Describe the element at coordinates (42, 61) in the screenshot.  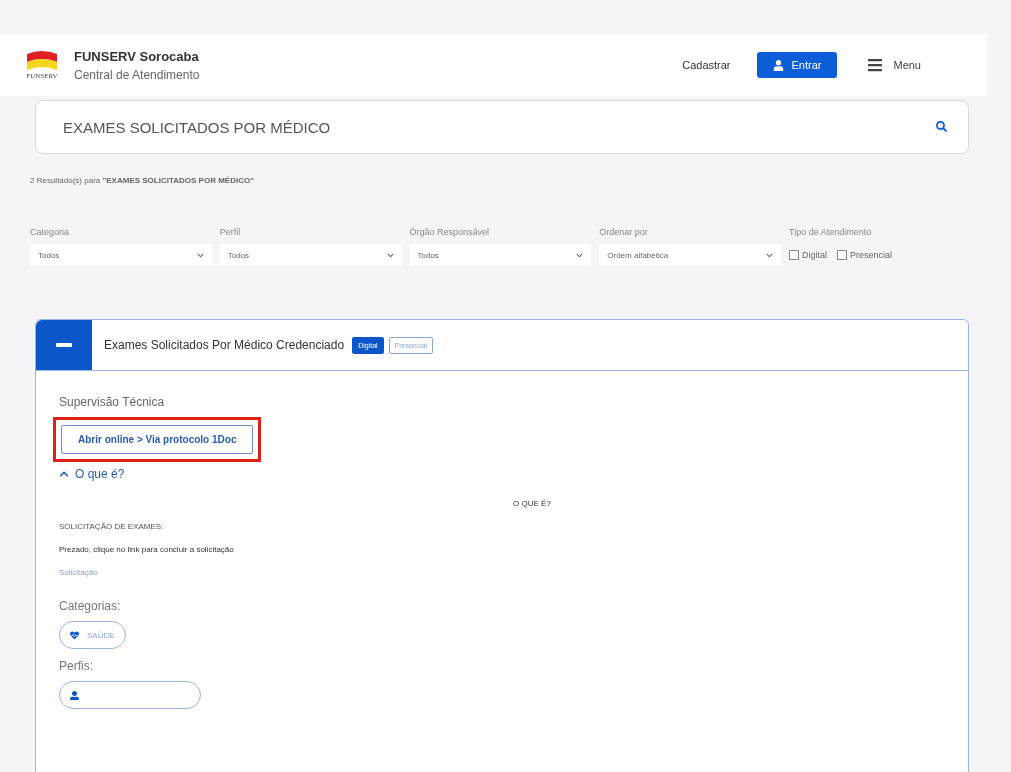
I see `flag-logo-icon` at that location.